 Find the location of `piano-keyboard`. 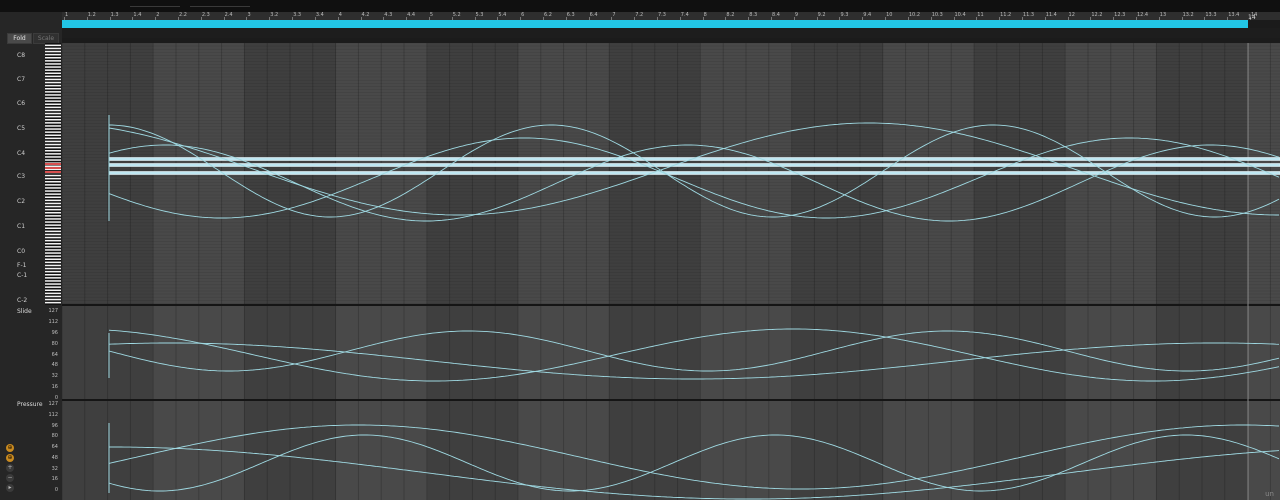

piano-keyboard is located at coordinates (53, 174).